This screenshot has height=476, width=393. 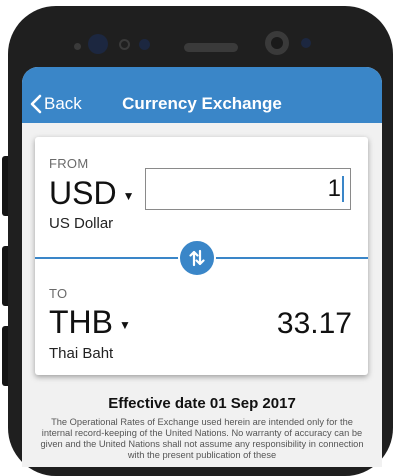 I want to click on to-currency-name: Thai Baht, so click(x=81, y=353).